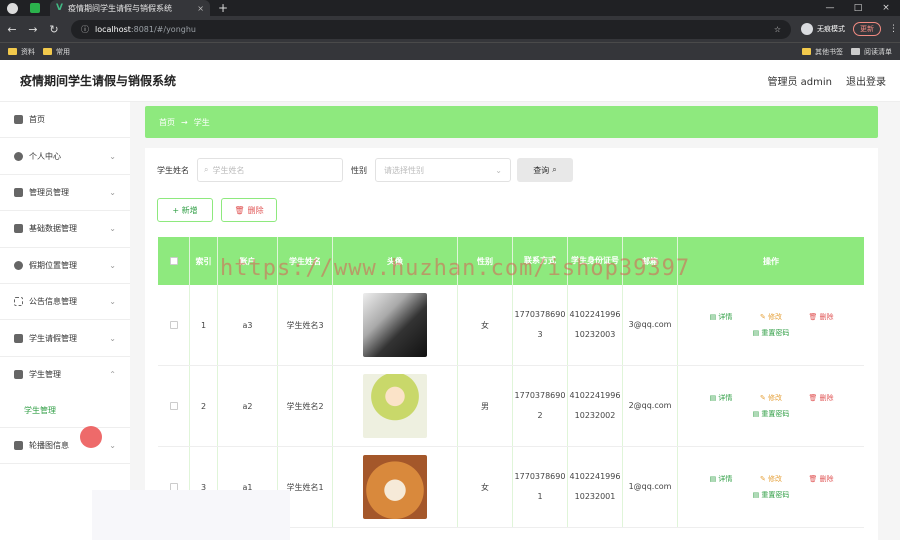 The height and width of the screenshot is (540, 900). Describe the element at coordinates (63, 51) in the screenshot. I see `bookmark-label: 常用` at that location.